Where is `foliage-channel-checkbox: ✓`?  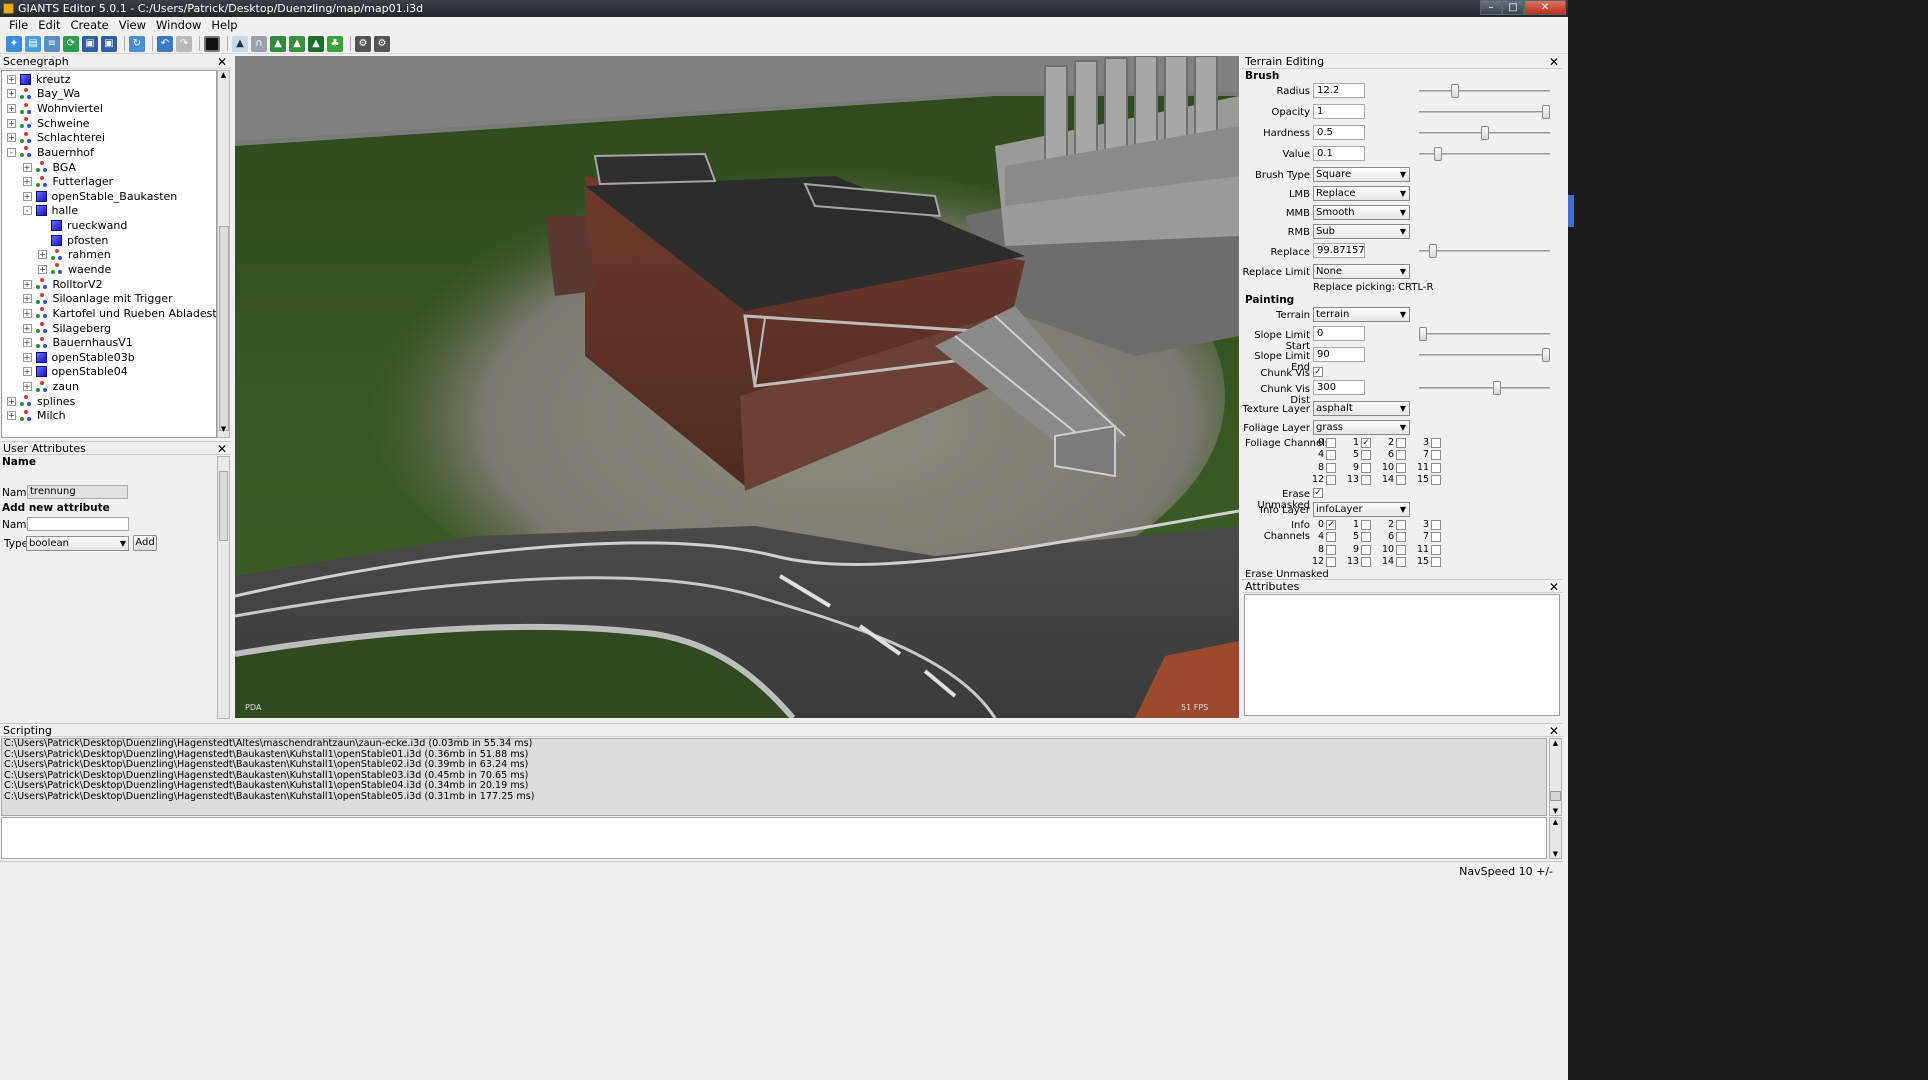 foliage-channel-checkbox: ✓ is located at coordinates (1366, 443).